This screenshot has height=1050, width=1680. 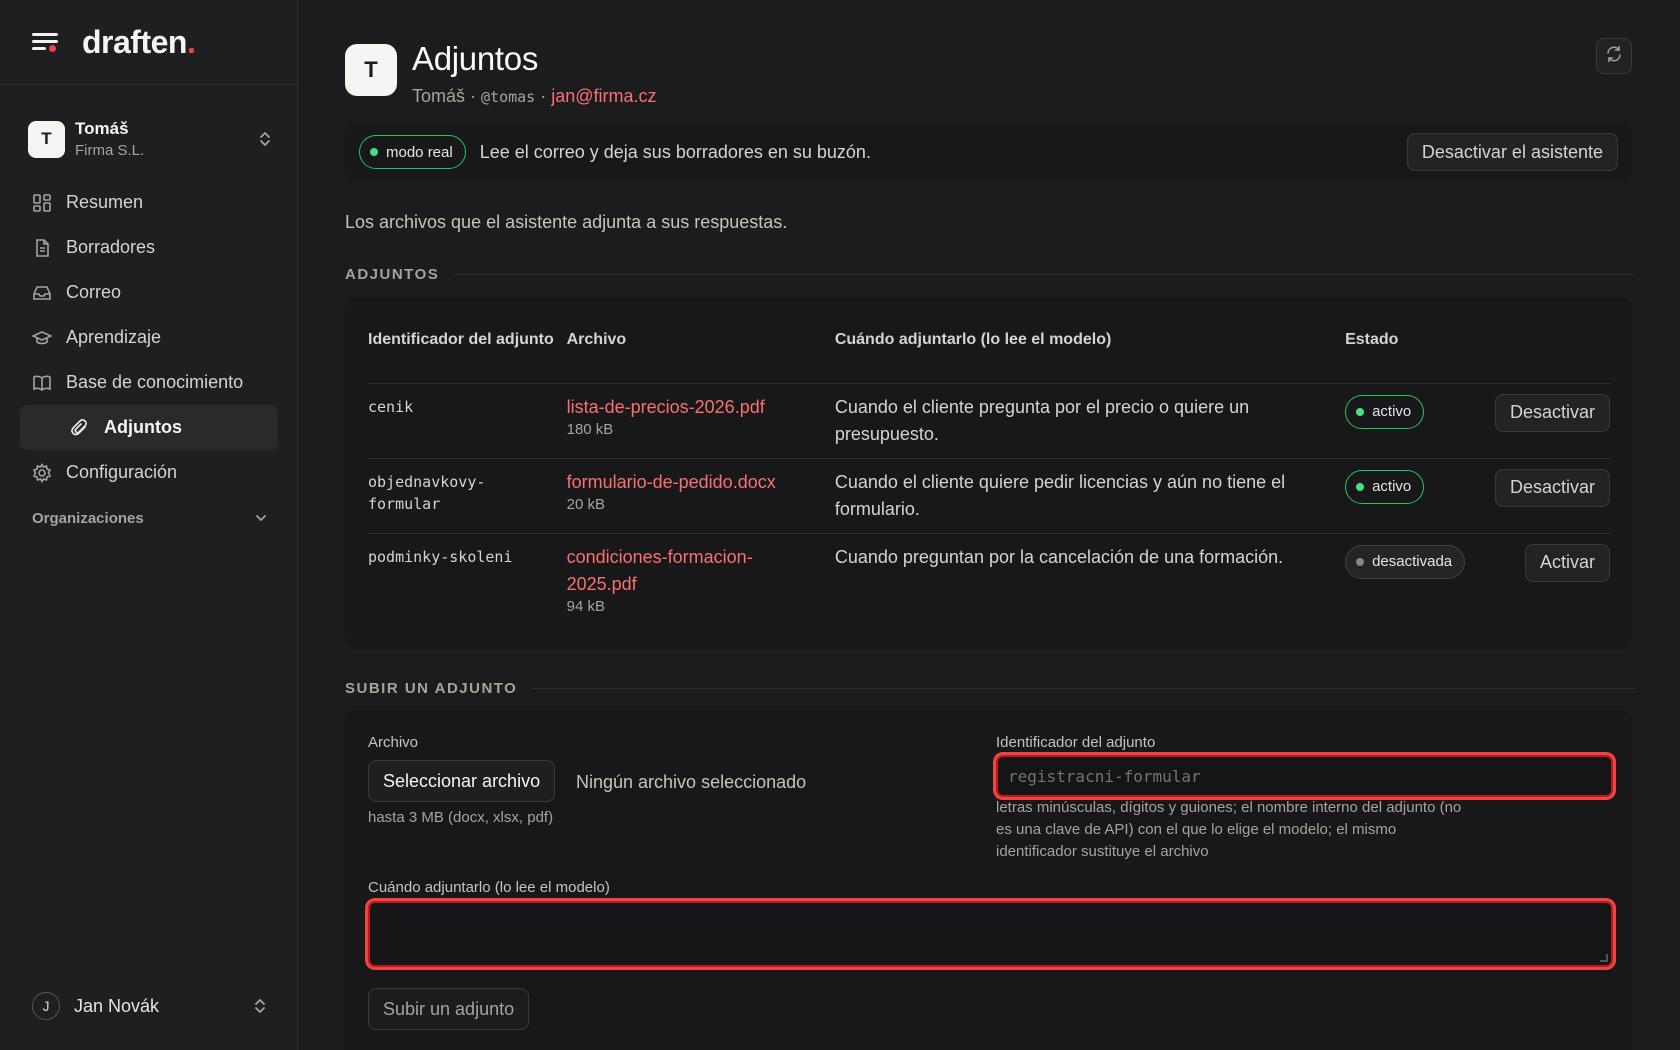 What do you see at coordinates (585, 504) in the screenshot?
I see `file-size: 20 kB` at bounding box center [585, 504].